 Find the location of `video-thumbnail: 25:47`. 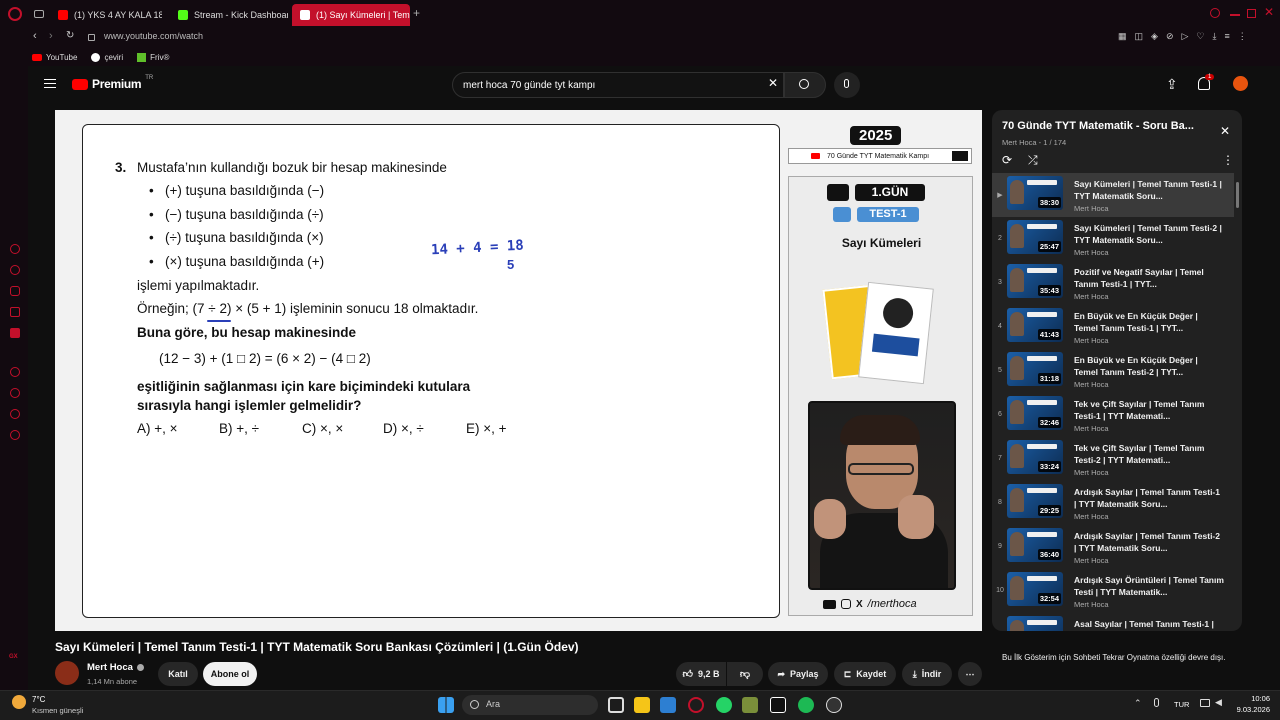

video-thumbnail: 25:47 is located at coordinates (1035, 237).